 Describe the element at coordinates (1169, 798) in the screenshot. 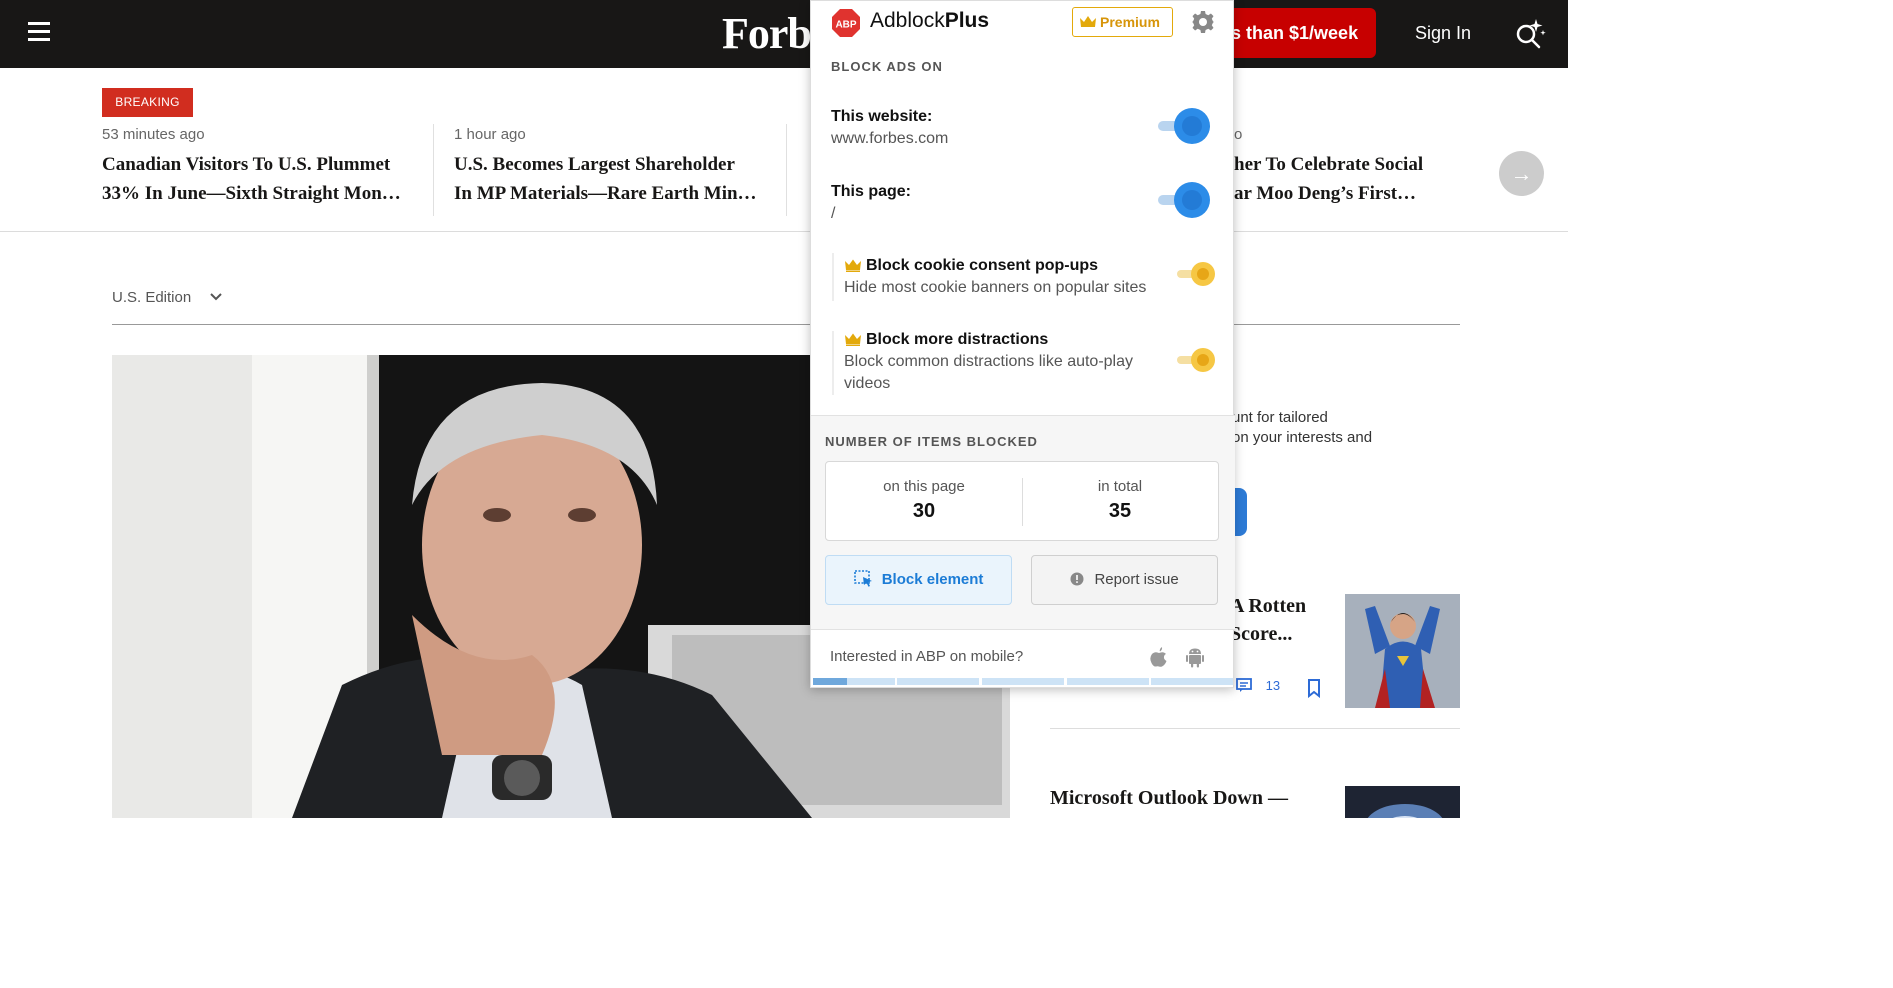

I see `story-headline-line: Microsoft Outlook Down —` at that location.